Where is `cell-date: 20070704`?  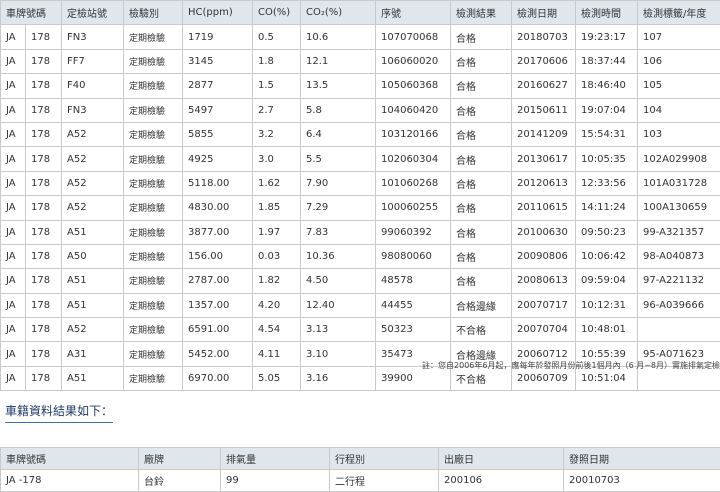
cell-date: 20070704 is located at coordinates (544, 330).